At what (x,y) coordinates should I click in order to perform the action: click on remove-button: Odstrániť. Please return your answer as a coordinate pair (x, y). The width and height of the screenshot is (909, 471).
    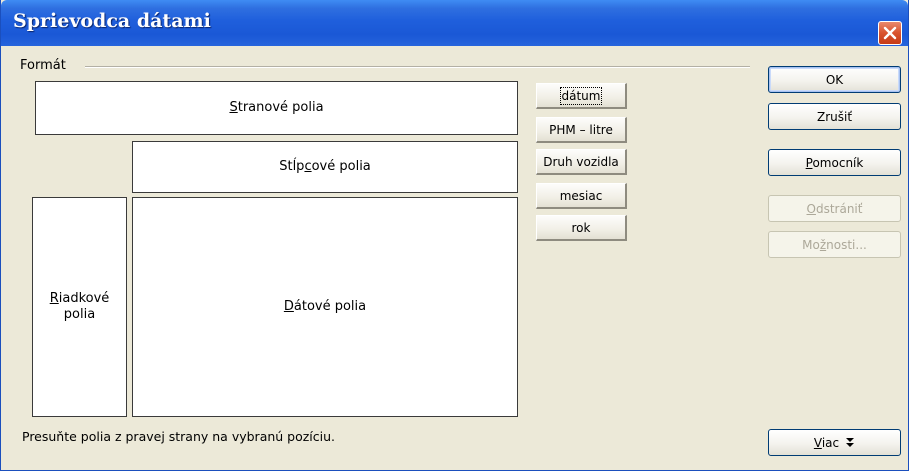
    Looking at the image, I should click on (834, 208).